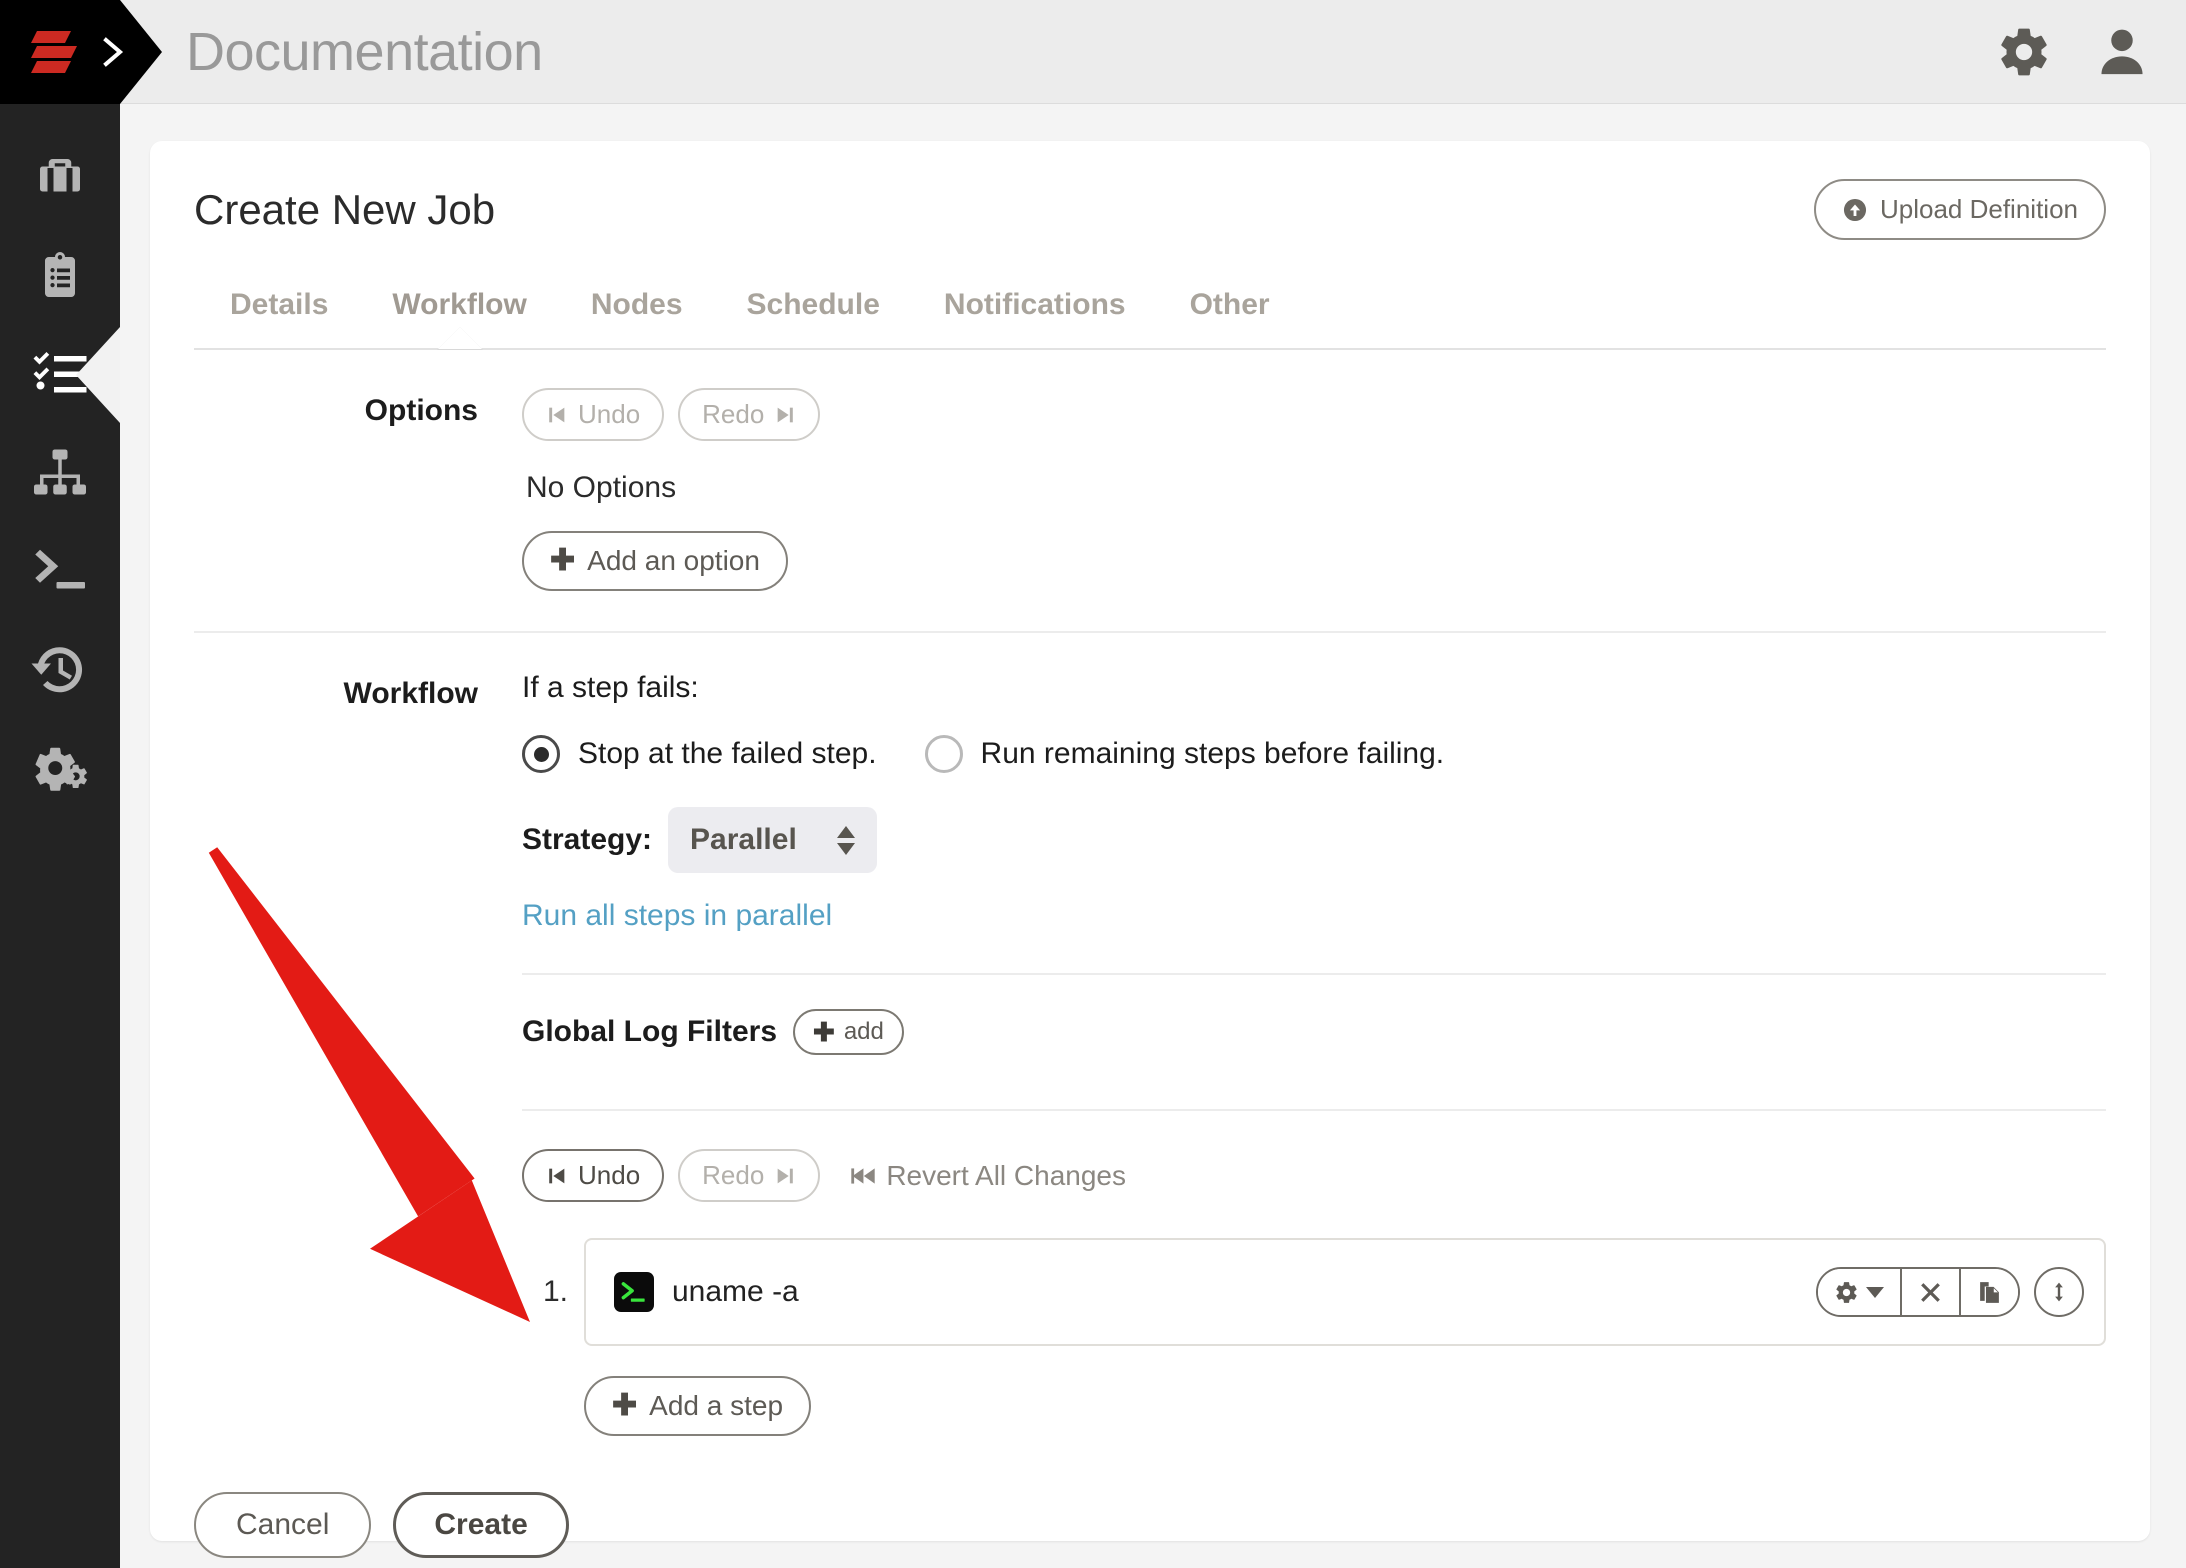 This screenshot has height=1568, width=2186. I want to click on active-indicator-notch, so click(98, 375).